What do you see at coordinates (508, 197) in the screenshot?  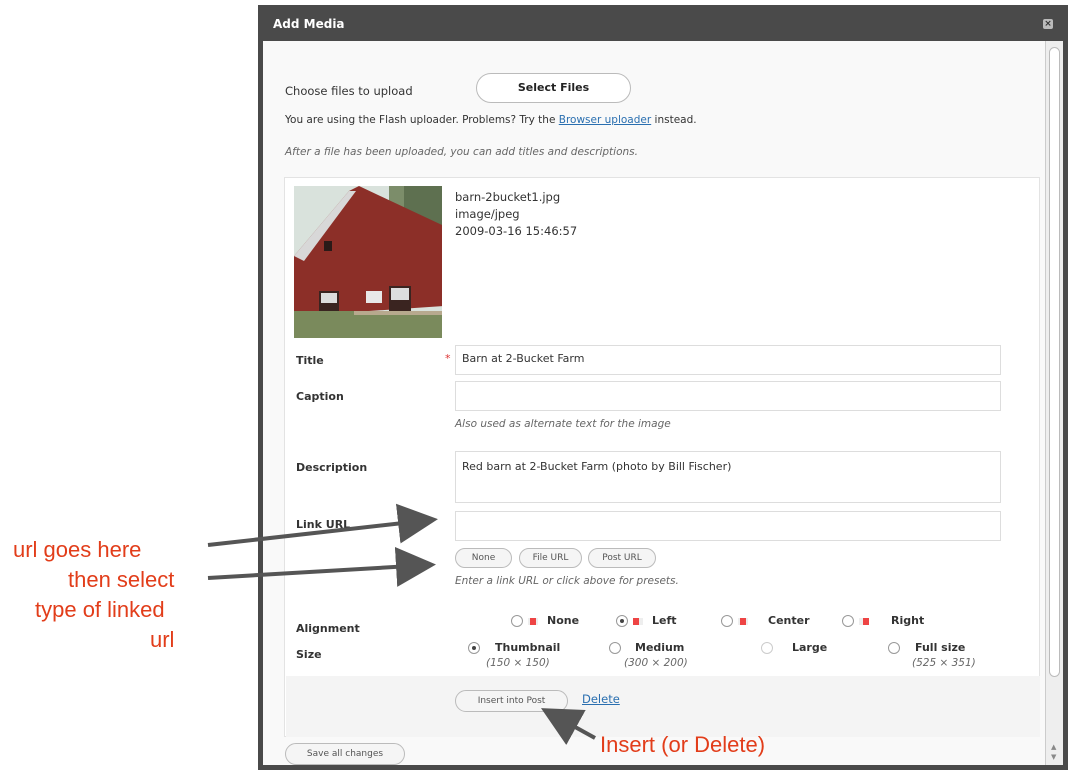 I see `file-name: barn-2bucket1.jpg` at bounding box center [508, 197].